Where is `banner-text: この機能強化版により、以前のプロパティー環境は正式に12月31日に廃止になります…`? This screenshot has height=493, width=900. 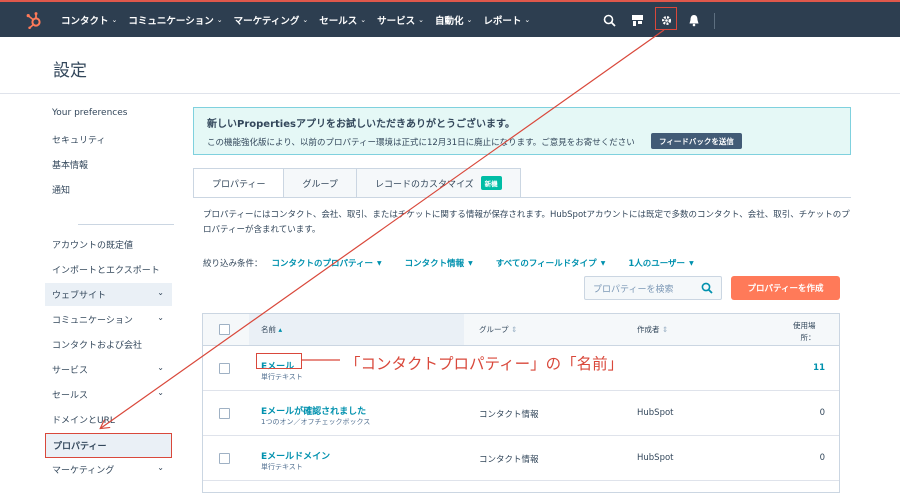
banner-text: この機能強化版により、以前のプロパティー環境は正式に12月31日に廃止になります… is located at coordinates (421, 143).